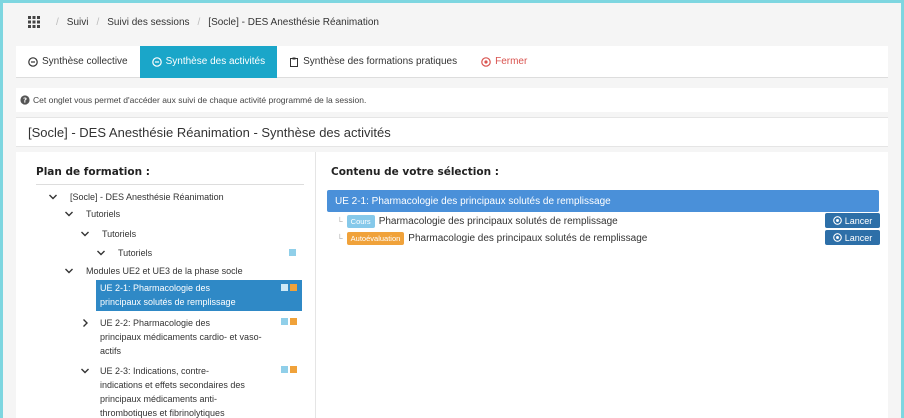  Describe the element at coordinates (170, 184) in the screenshot. I see `divider` at that location.